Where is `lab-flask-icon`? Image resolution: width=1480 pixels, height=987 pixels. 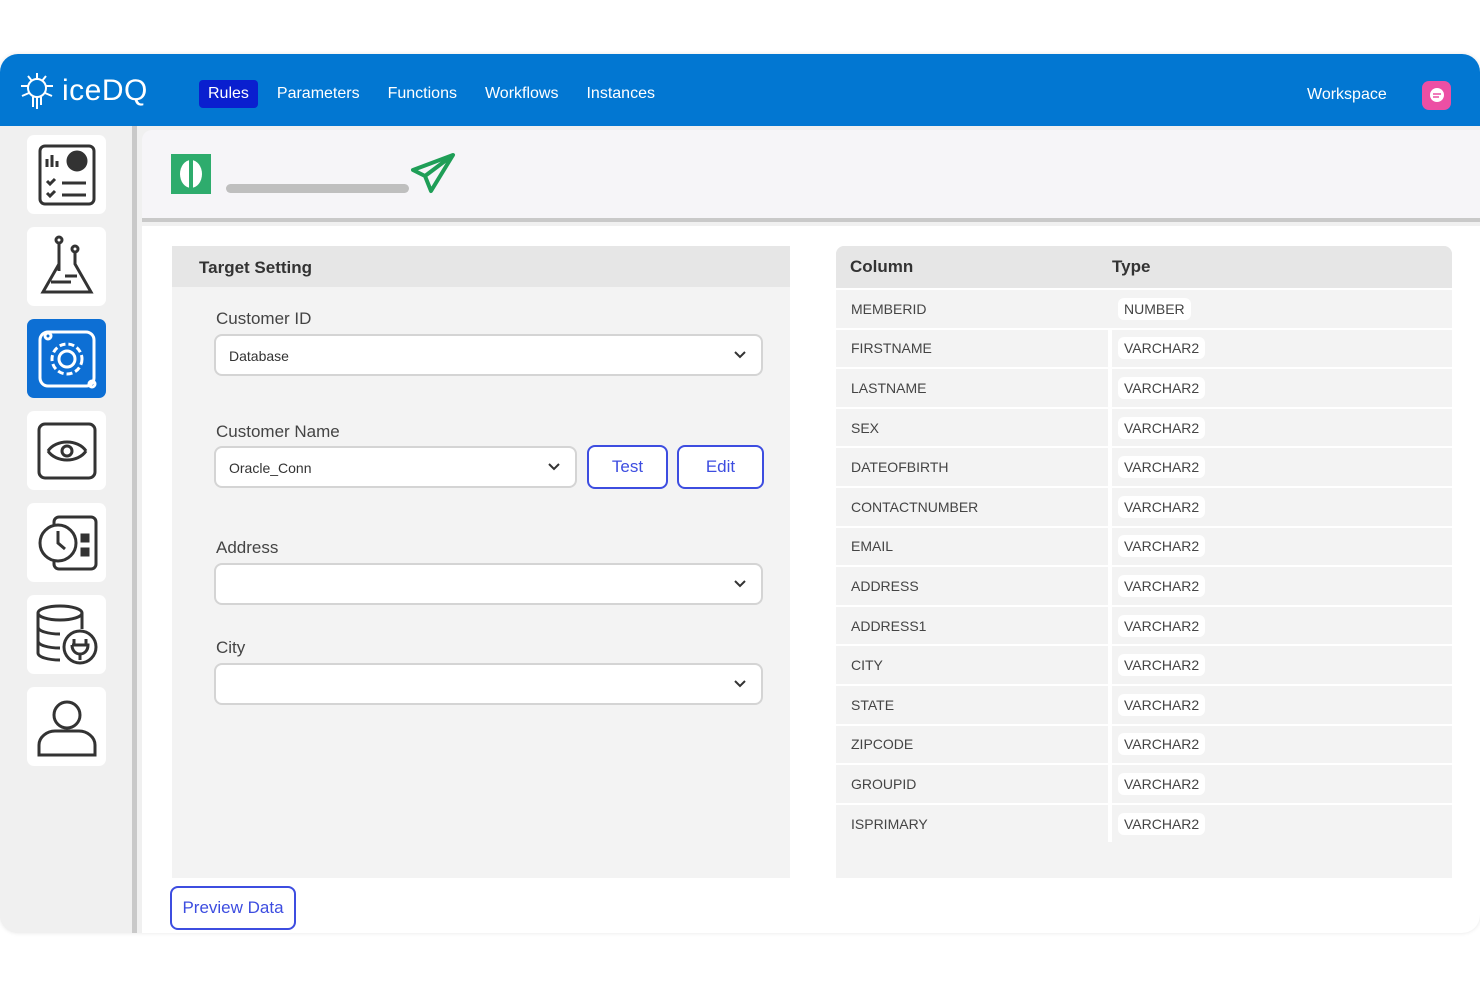 lab-flask-icon is located at coordinates (66, 264).